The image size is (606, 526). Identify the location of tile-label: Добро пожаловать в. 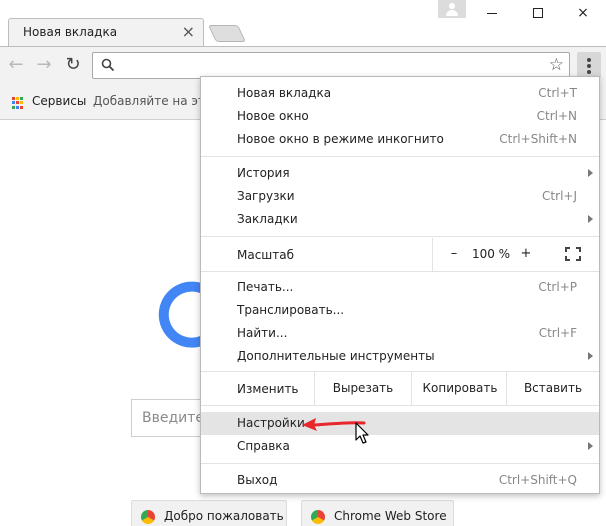
(225, 516).